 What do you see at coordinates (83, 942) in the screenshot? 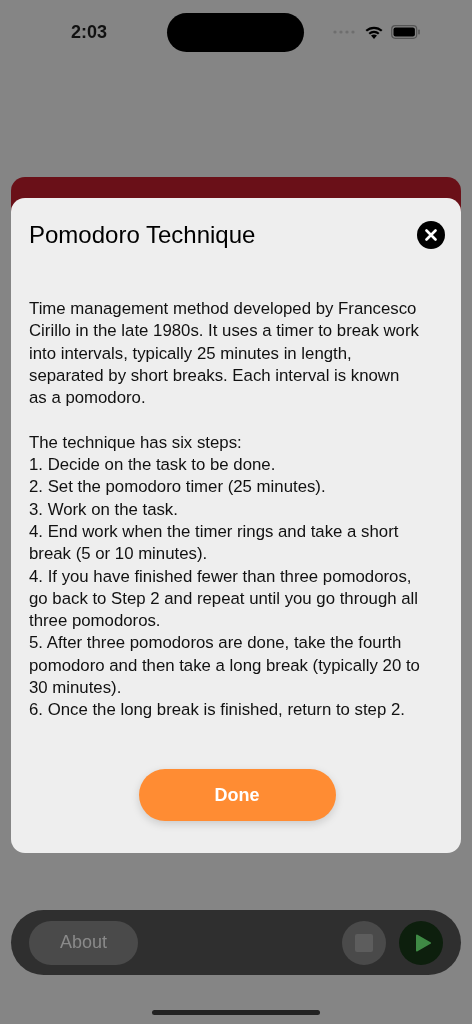
I see `about-button: About` at bounding box center [83, 942].